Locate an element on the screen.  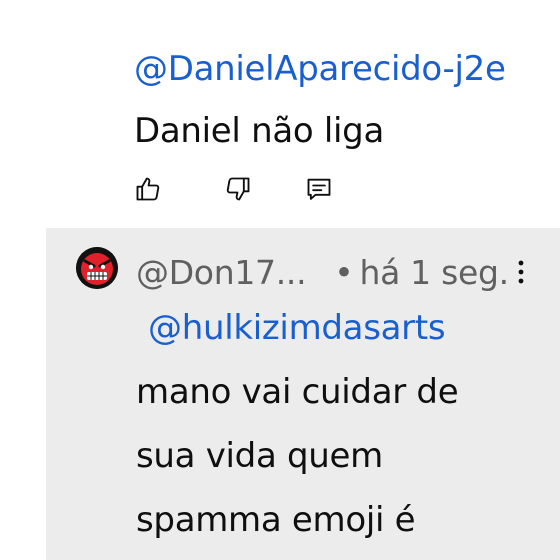
comment-body-line: mano vai cuidar de is located at coordinates (297, 392).